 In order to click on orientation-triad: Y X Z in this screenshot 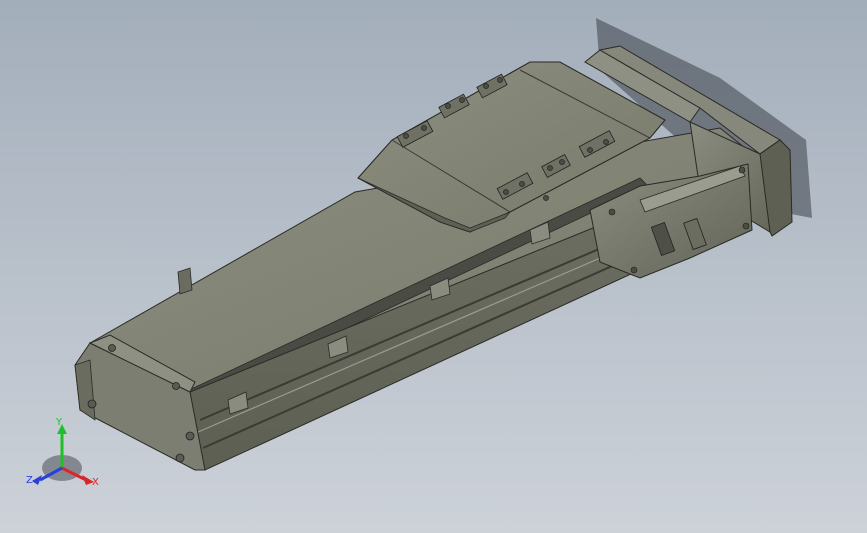, I will do `click(65, 458)`.